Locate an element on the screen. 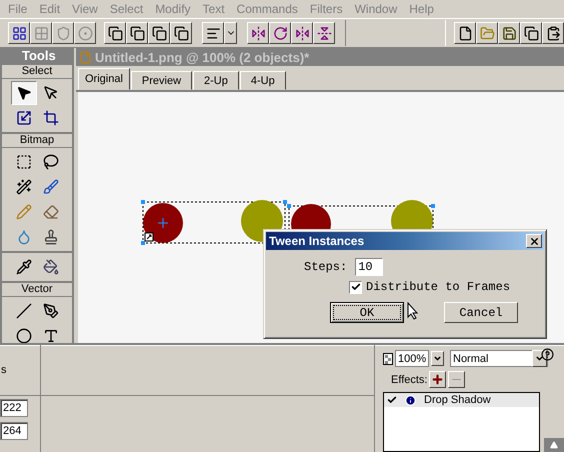  blend-mode-select: Normal is located at coordinates (499, 358).